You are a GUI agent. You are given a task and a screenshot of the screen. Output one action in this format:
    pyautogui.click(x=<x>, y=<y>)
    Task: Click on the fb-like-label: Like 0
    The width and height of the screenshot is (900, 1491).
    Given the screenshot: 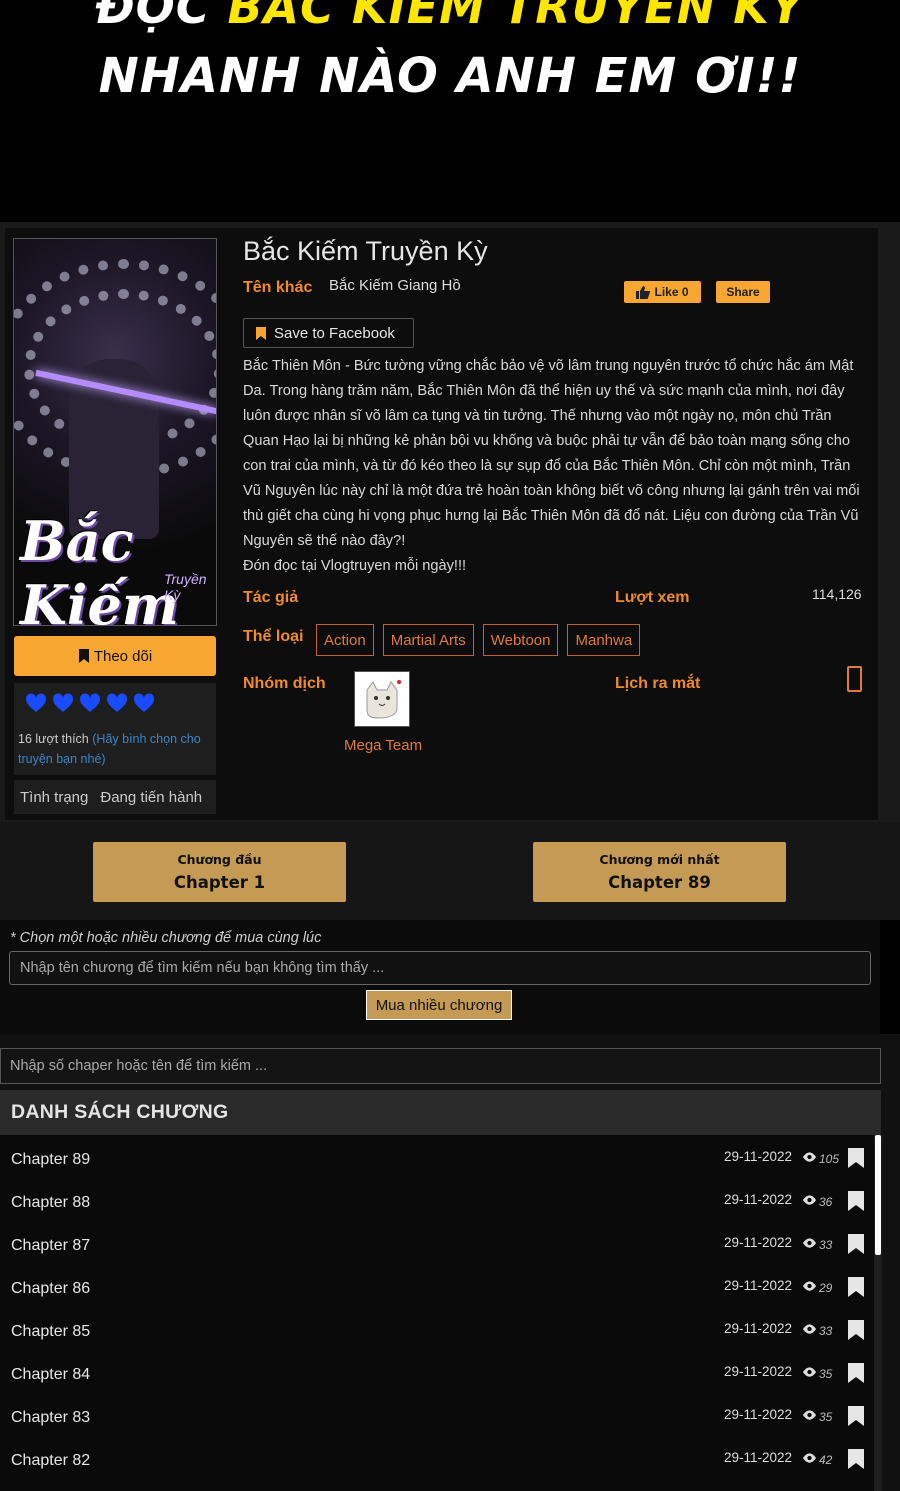 What is the action you would take?
    pyautogui.click(x=671, y=292)
    